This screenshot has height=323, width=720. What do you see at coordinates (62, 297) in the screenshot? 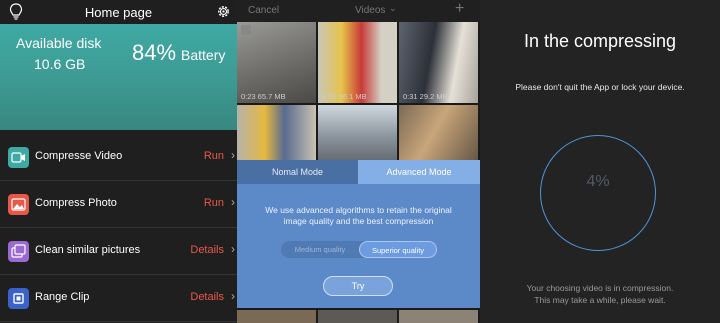
I see `list-item-label: Range Clip` at bounding box center [62, 297].